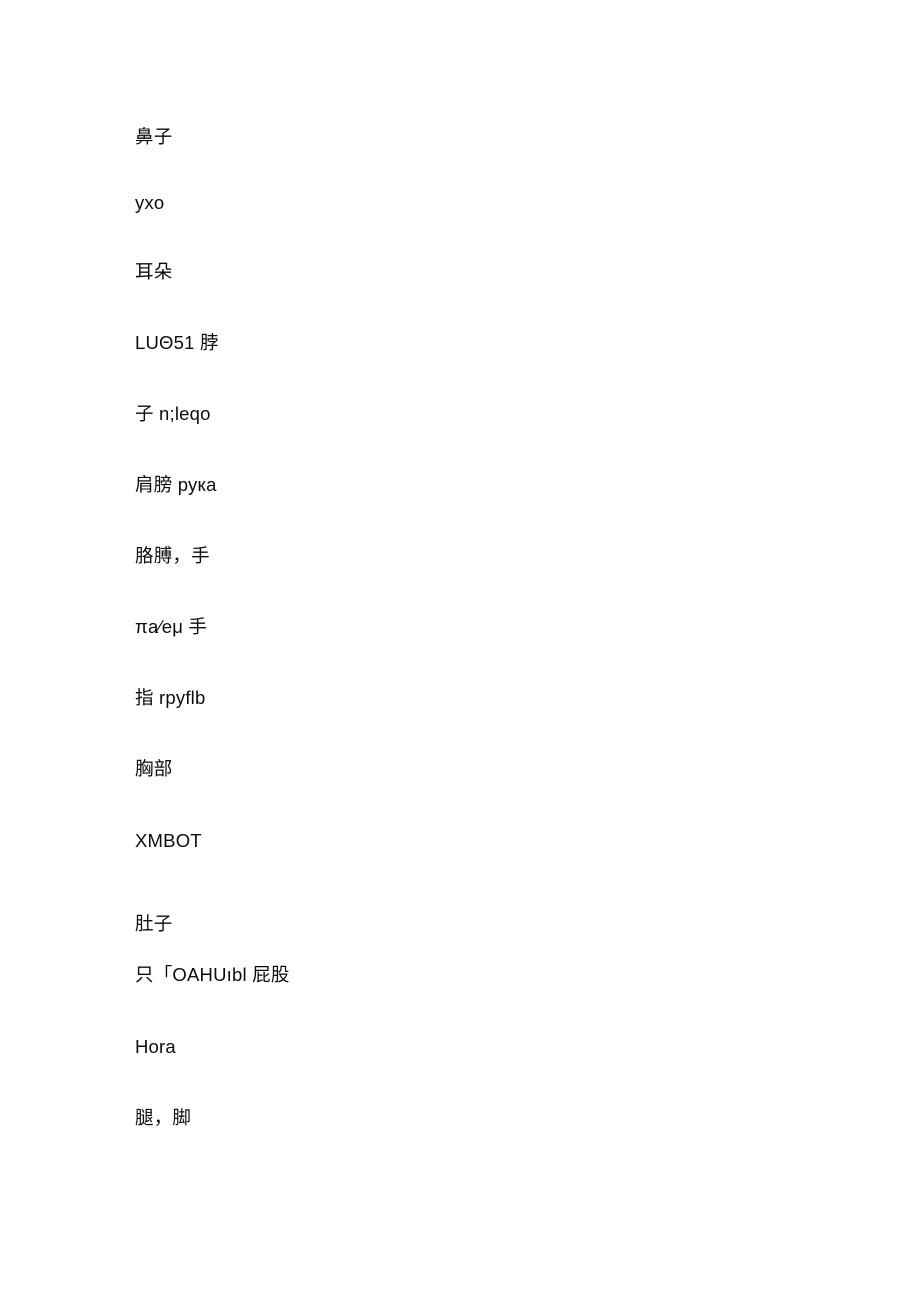 The width and height of the screenshot is (920, 1301). Describe the element at coordinates (154, 136) in the screenshot. I see `text-line: 鼻子` at that location.